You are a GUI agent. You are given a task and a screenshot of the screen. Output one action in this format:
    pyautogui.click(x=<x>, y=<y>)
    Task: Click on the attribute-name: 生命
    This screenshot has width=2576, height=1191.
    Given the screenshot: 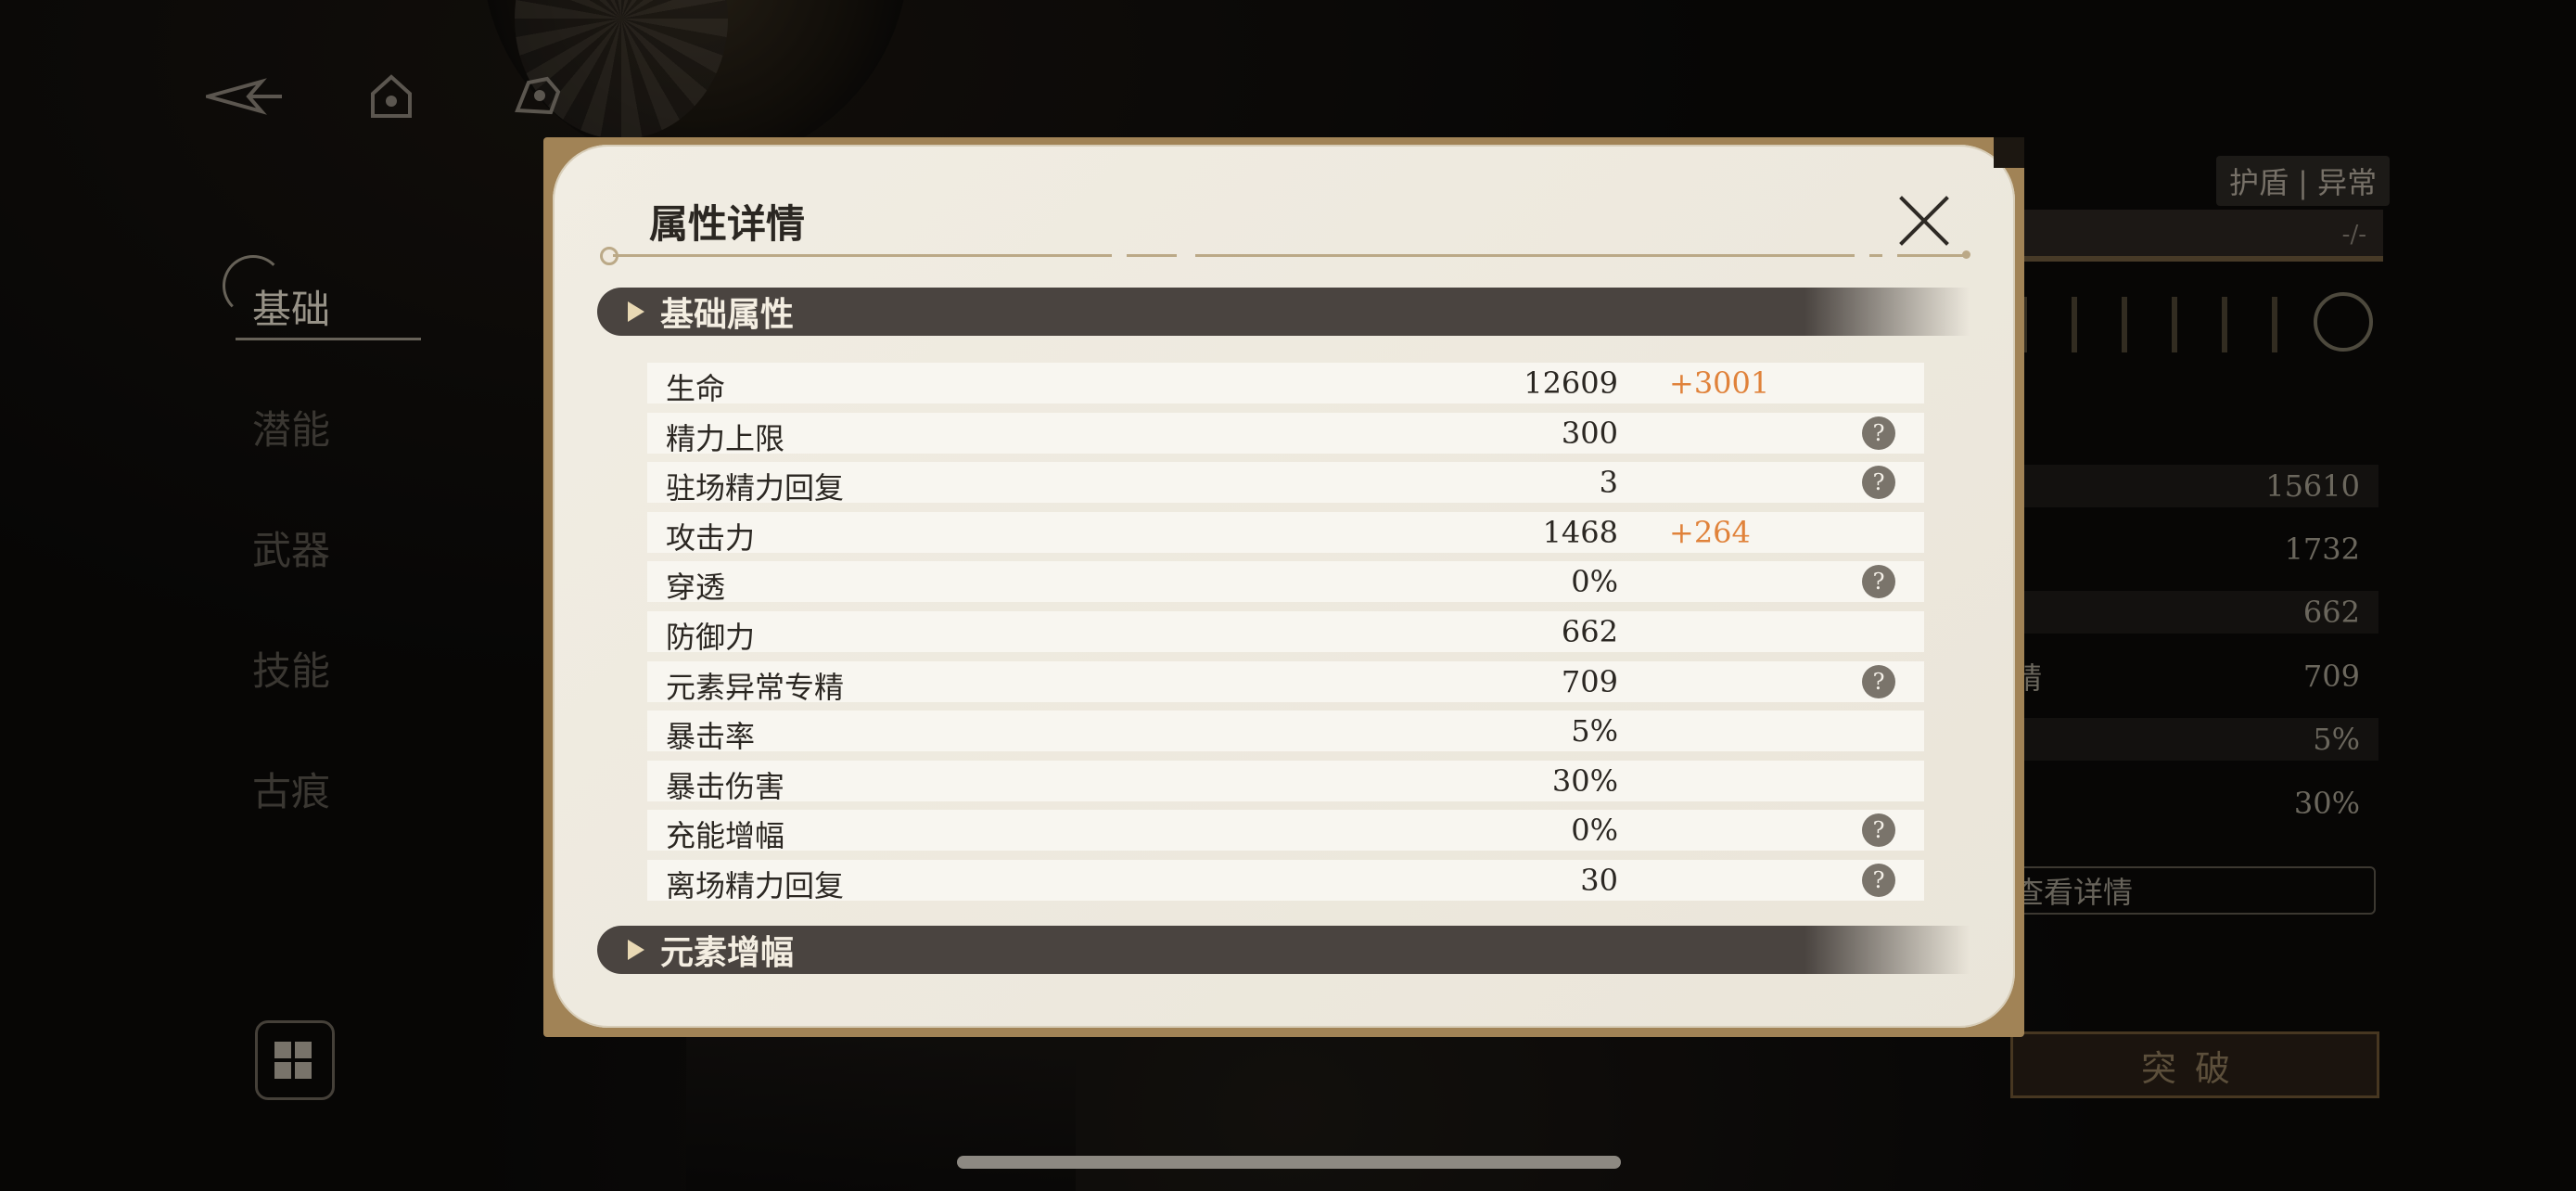 What is the action you would take?
    pyautogui.click(x=696, y=388)
    